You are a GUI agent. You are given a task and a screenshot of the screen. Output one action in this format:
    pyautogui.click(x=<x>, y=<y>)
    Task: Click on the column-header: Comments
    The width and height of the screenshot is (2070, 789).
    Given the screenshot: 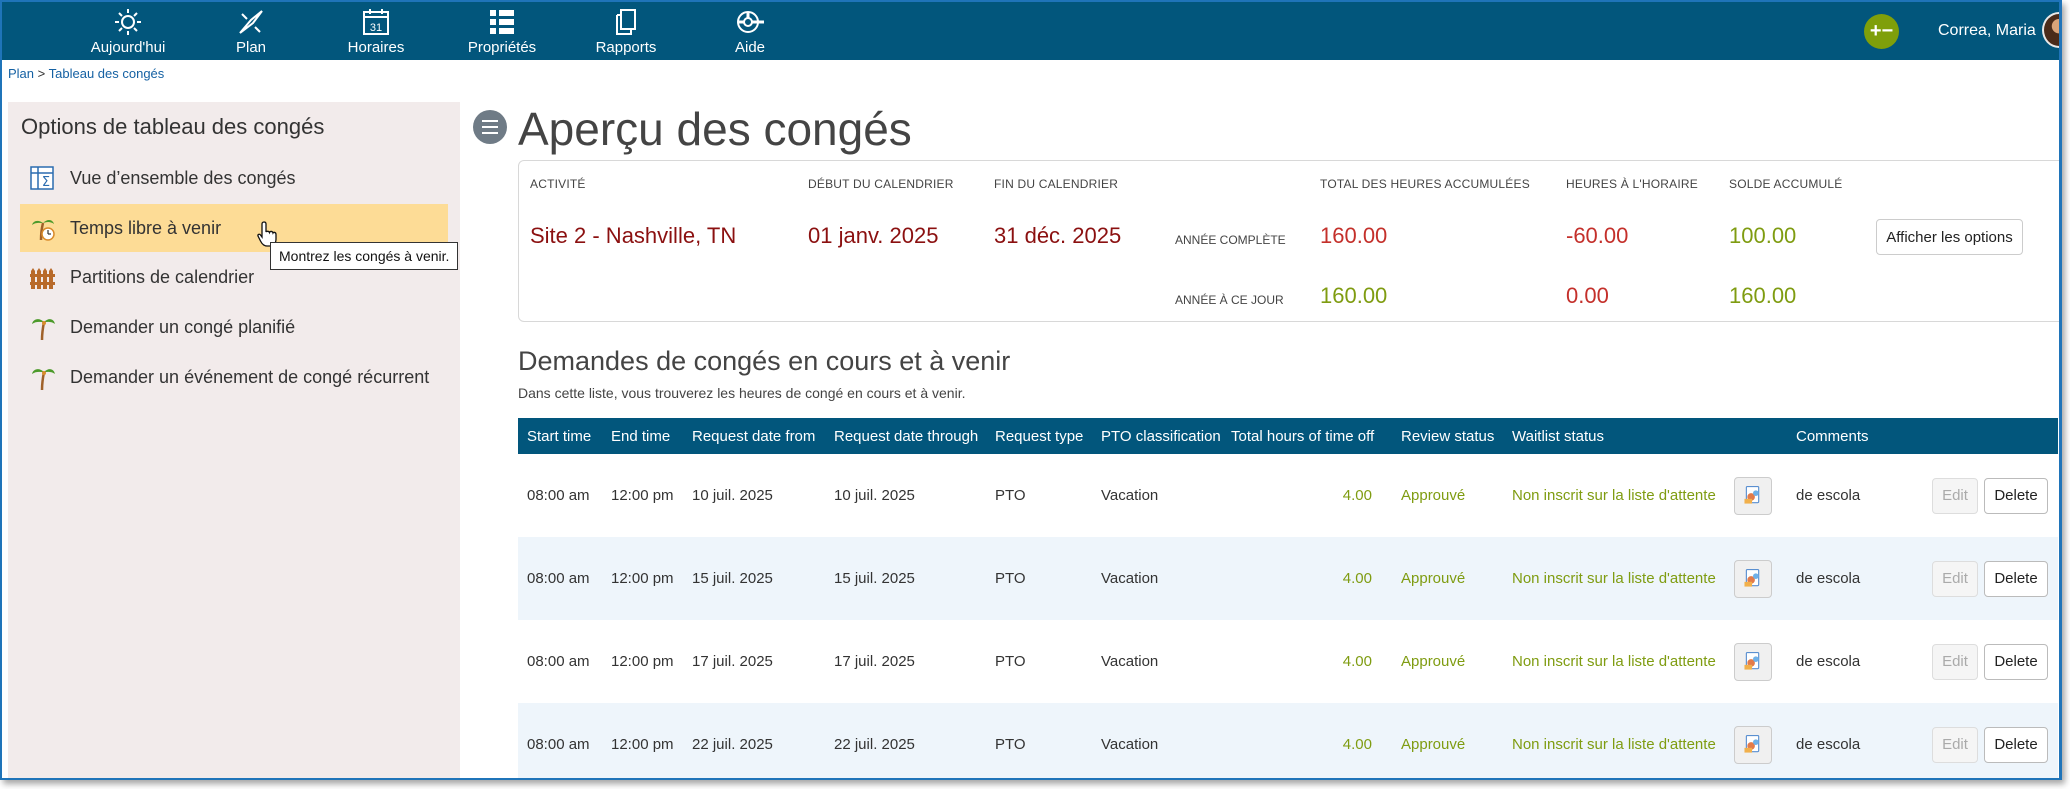 What is the action you would take?
    pyautogui.click(x=1851, y=436)
    